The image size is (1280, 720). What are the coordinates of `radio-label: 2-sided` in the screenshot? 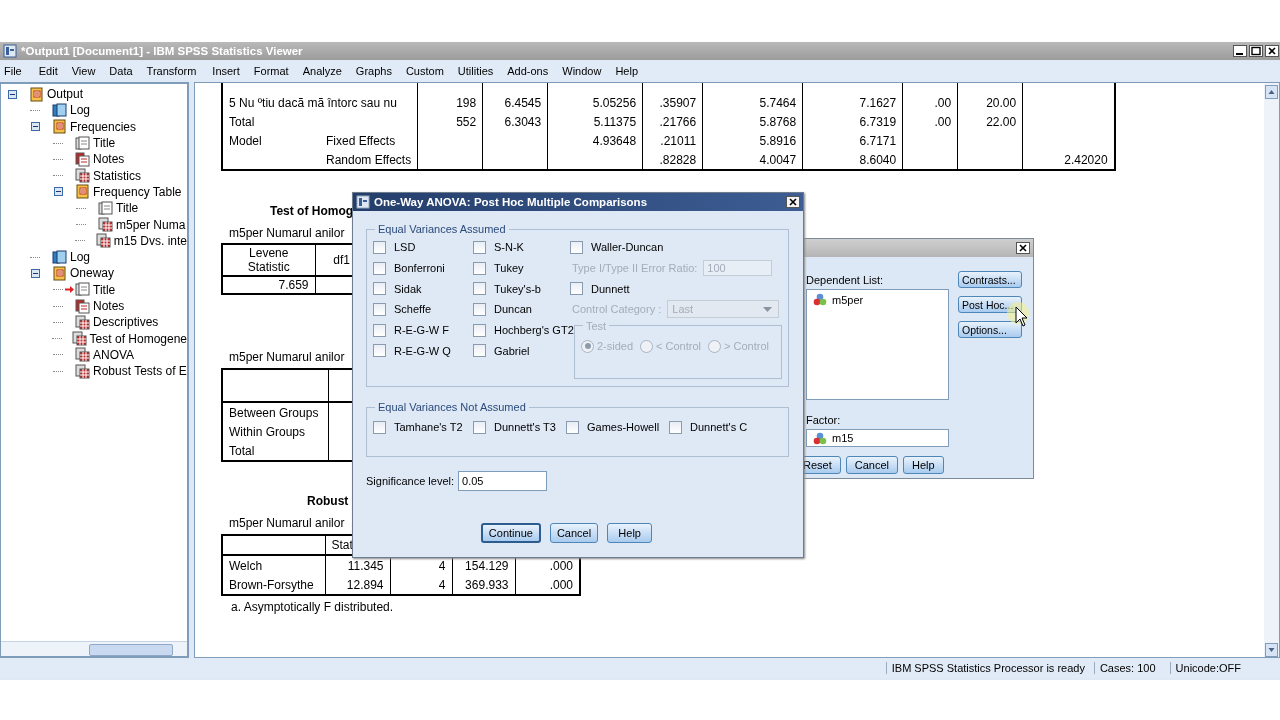 It's located at (615, 346).